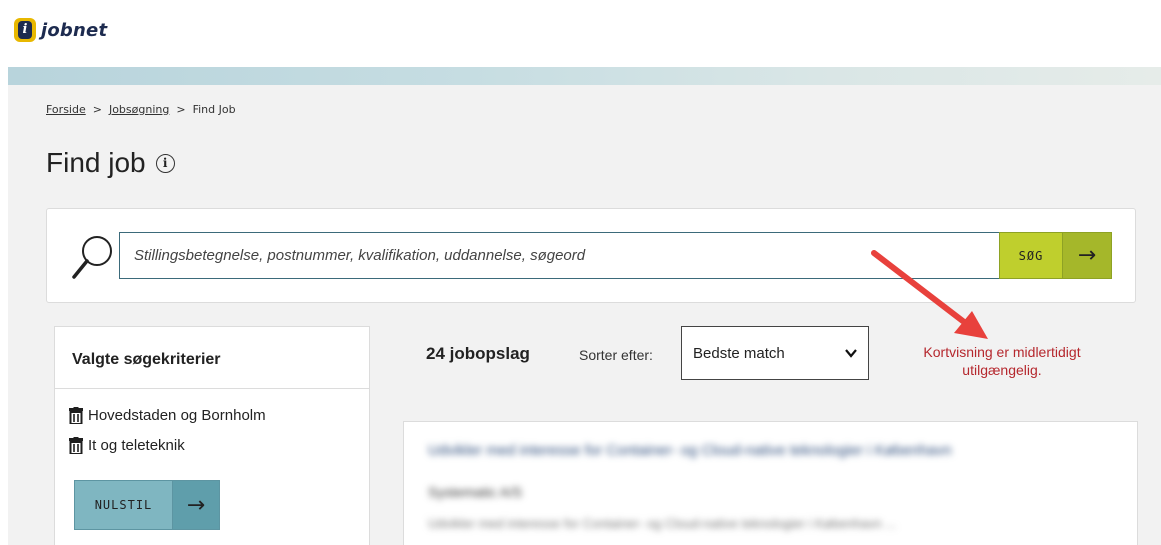  I want to click on sort-select: Bedste match, so click(775, 353).